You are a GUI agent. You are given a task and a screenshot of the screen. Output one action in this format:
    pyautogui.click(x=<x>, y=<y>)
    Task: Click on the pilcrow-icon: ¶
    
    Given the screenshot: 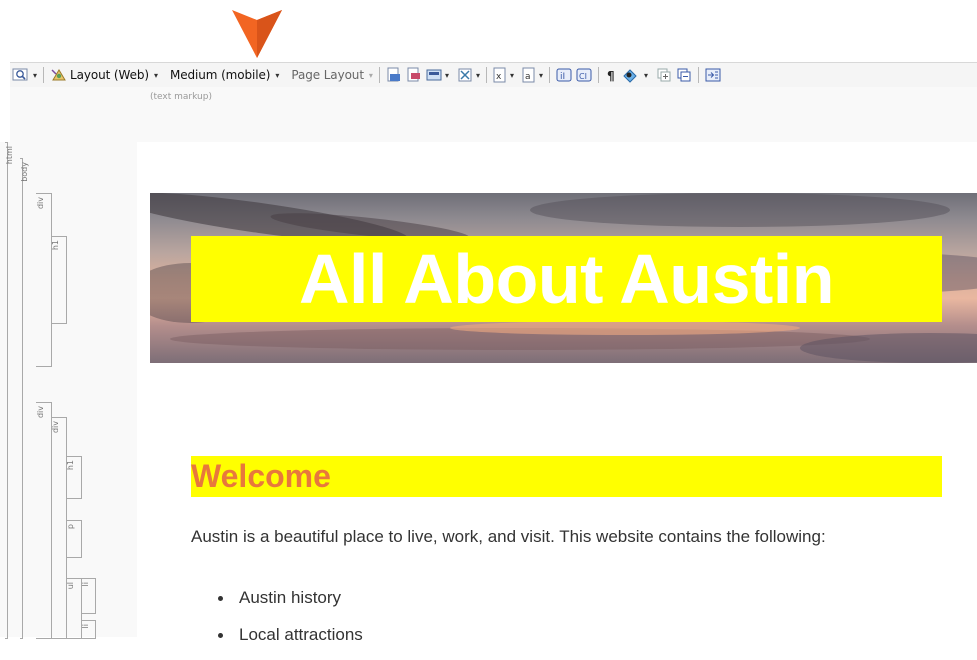 What is the action you would take?
    pyautogui.click(x=611, y=76)
    